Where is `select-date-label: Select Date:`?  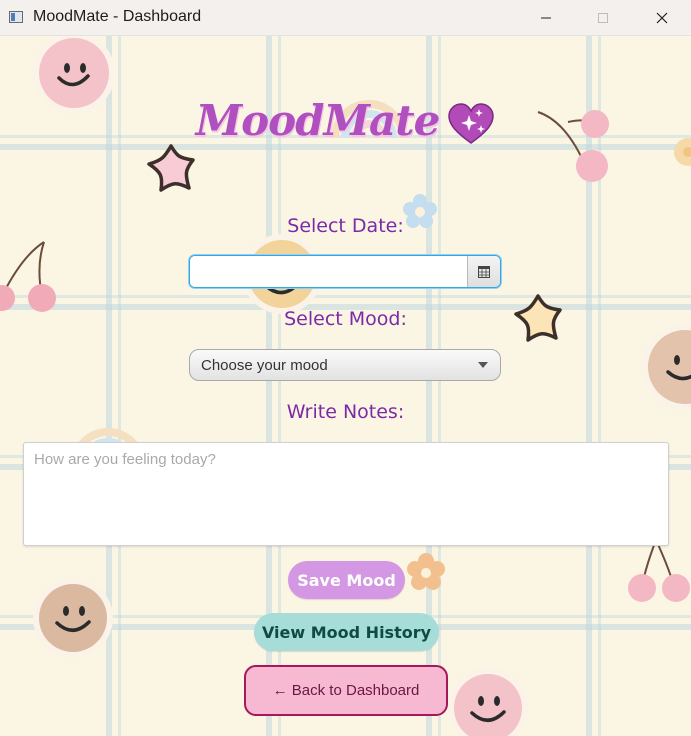
select-date-label: Select Date: is located at coordinates (345, 226).